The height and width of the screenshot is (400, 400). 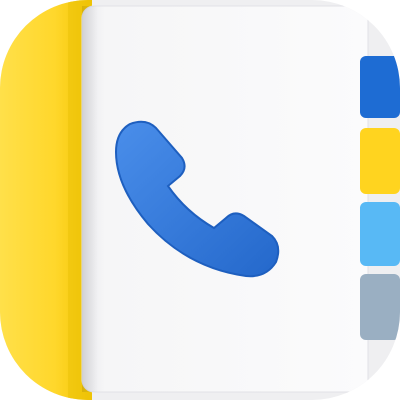 I want to click on tab-yellow, so click(x=380, y=161).